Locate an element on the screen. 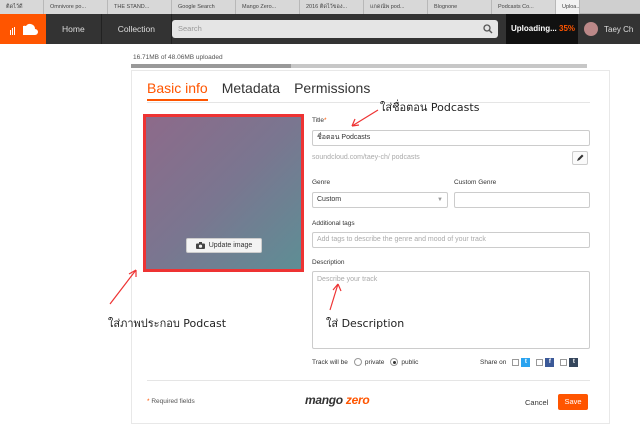 The width and height of the screenshot is (640, 426). cloud-icon is located at coordinates (24, 29).